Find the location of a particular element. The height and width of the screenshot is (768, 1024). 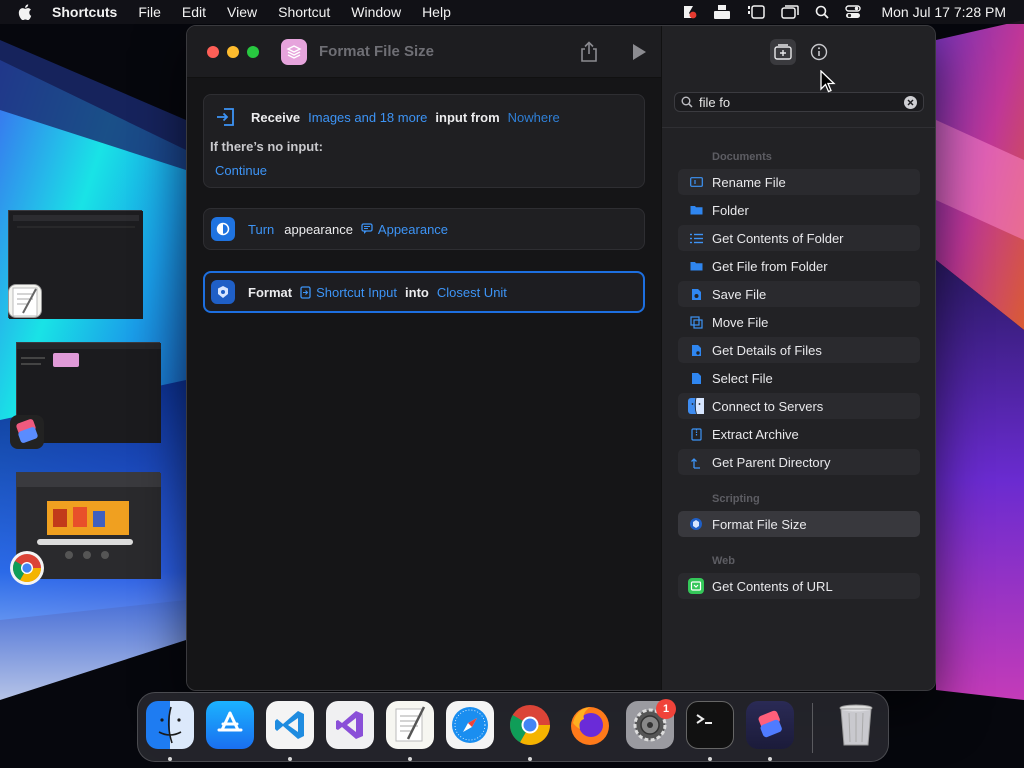

dock-finder-icon is located at coordinates (170, 725).